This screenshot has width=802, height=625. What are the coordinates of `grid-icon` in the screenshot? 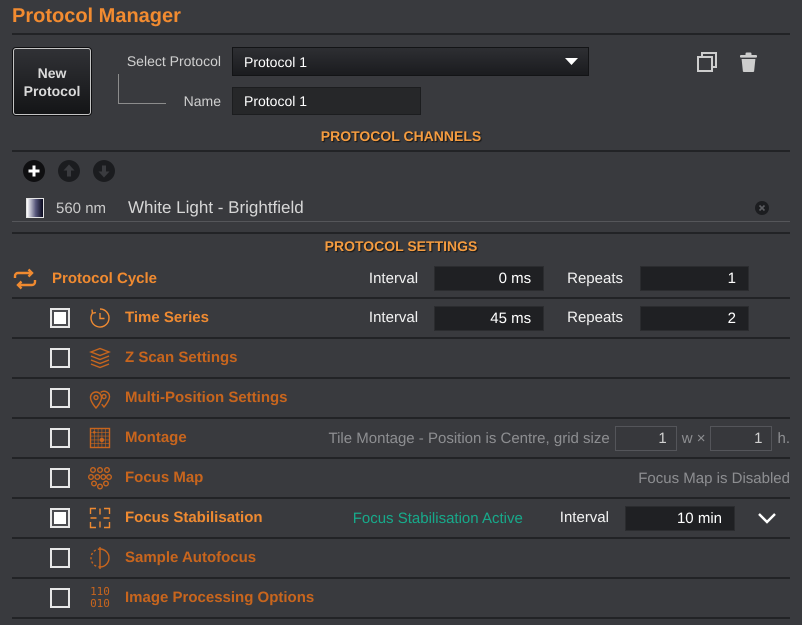 It's located at (100, 438).